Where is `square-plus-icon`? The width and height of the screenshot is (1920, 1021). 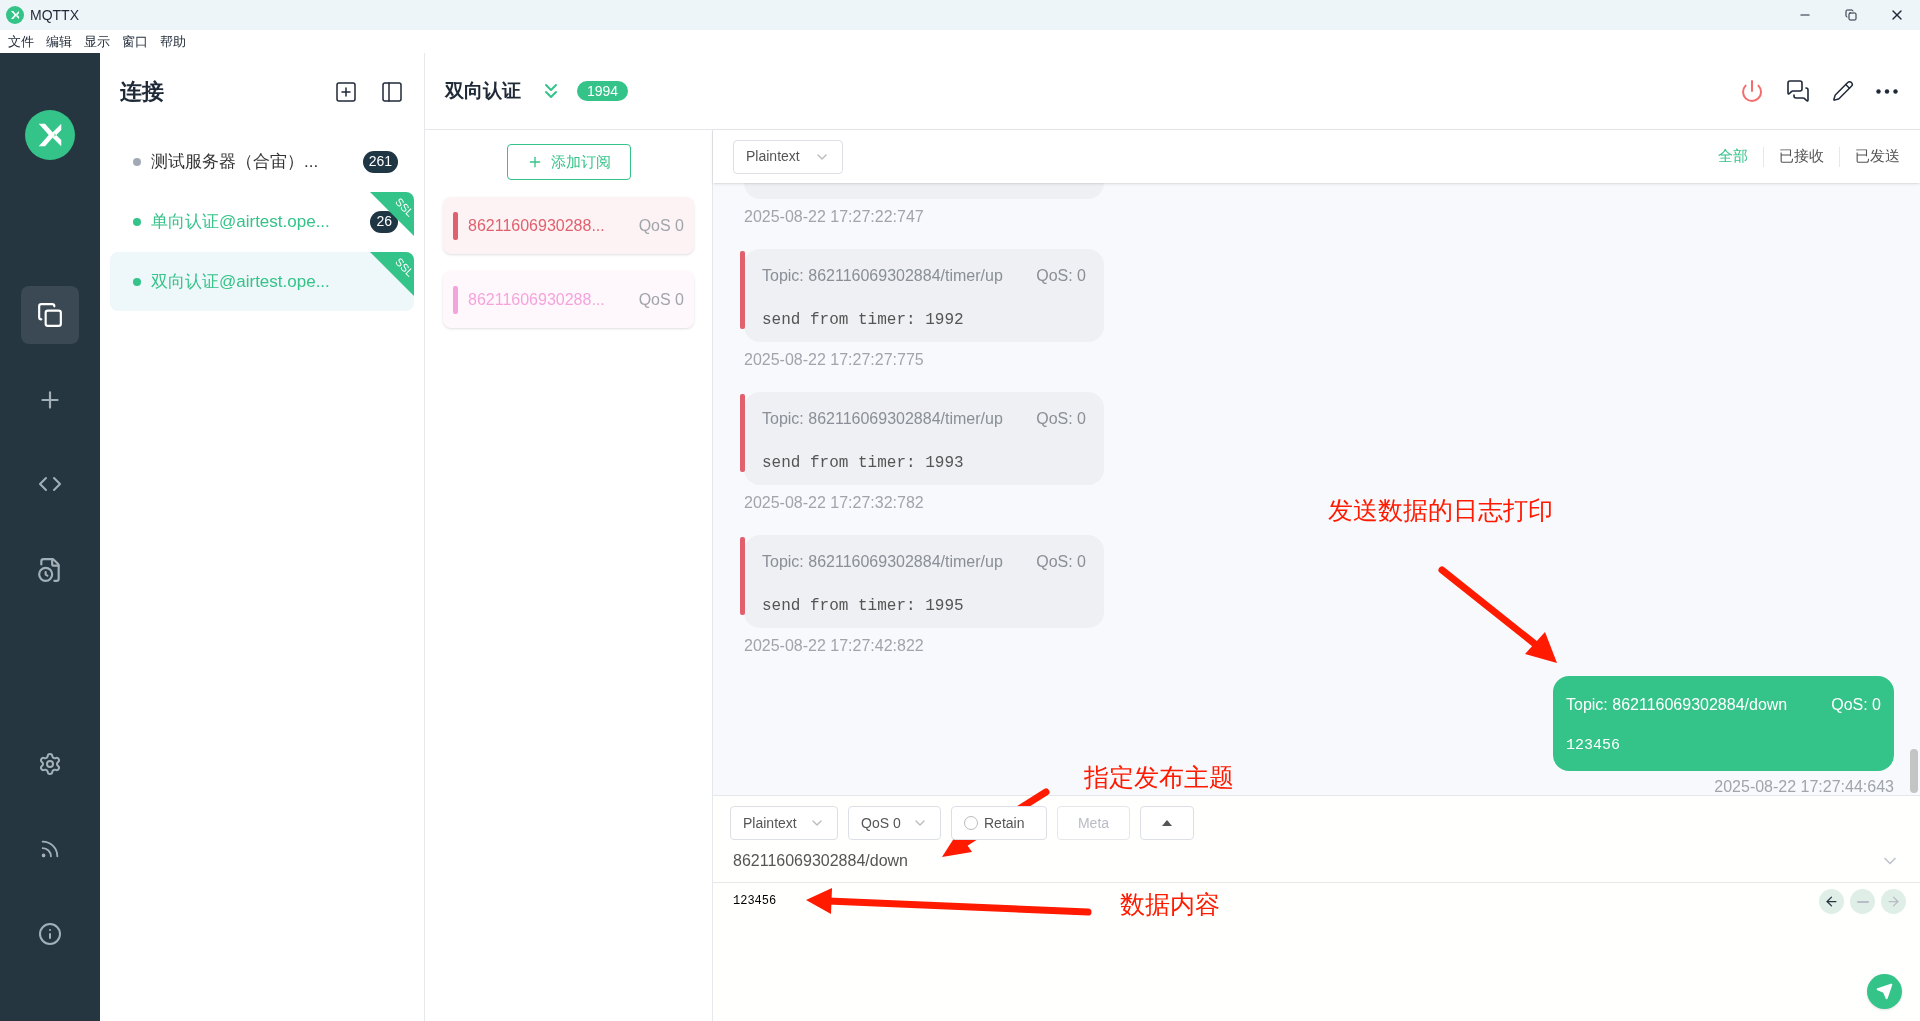 square-plus-icon is located at coordinates (346, 91).